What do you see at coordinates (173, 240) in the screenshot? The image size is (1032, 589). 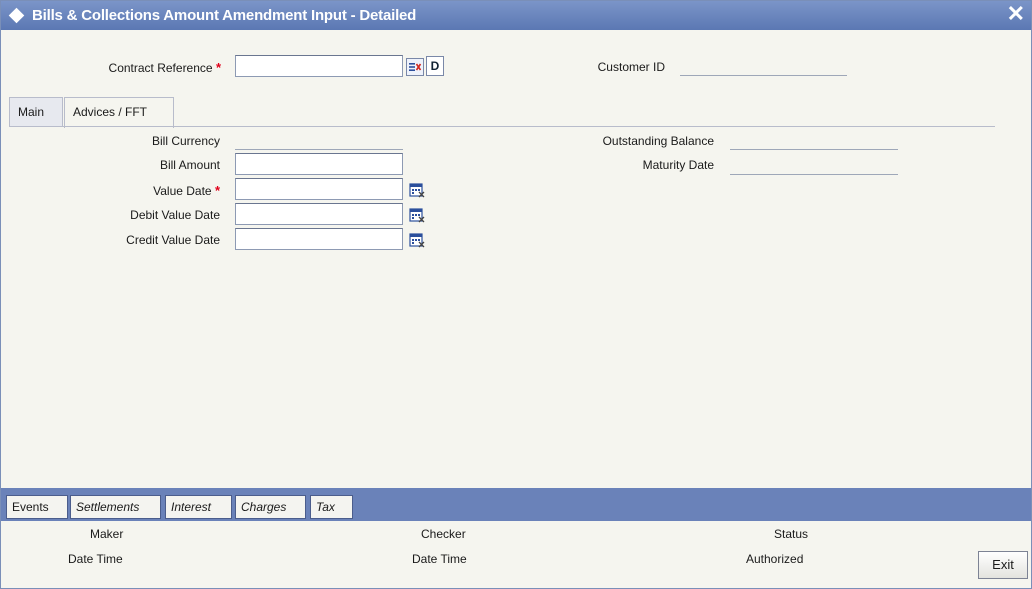 I see `credit-value-date-label: Credit Value Date` at bounding box center [173, 240].